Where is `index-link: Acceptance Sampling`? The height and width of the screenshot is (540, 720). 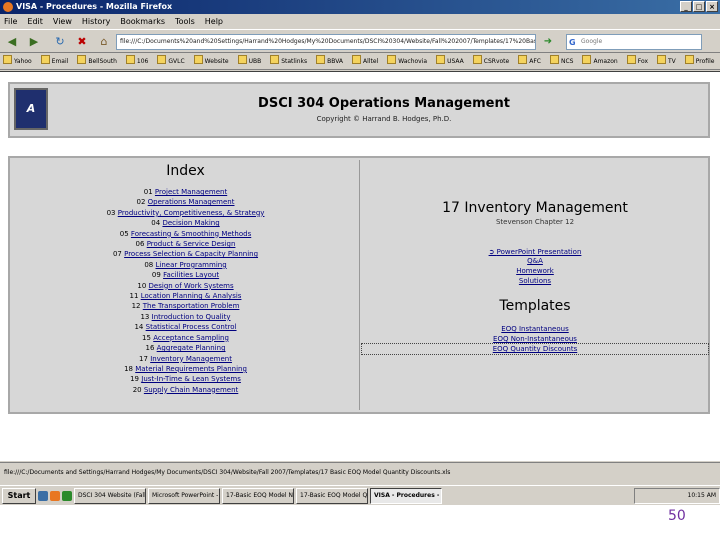 index-link: Acceptance Sampling is located at coordinates (191, 338).